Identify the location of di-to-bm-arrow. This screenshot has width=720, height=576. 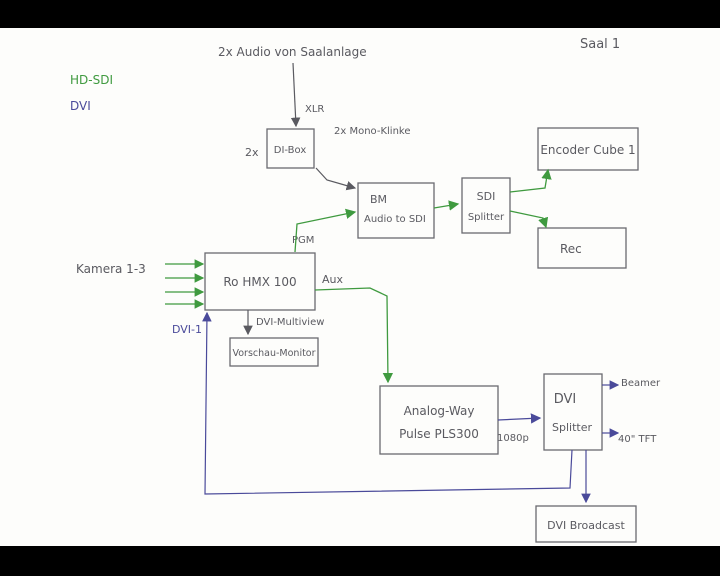
(336, 179).